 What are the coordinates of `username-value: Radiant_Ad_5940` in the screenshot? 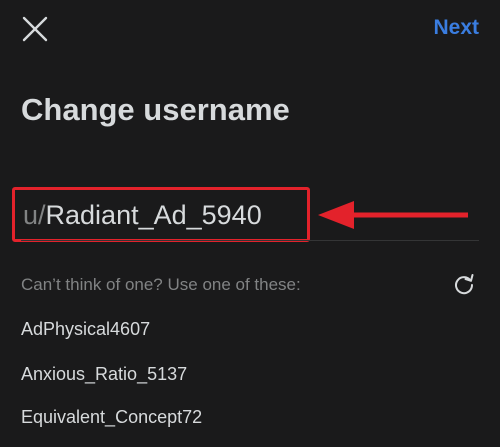 It's located at (153, 214).